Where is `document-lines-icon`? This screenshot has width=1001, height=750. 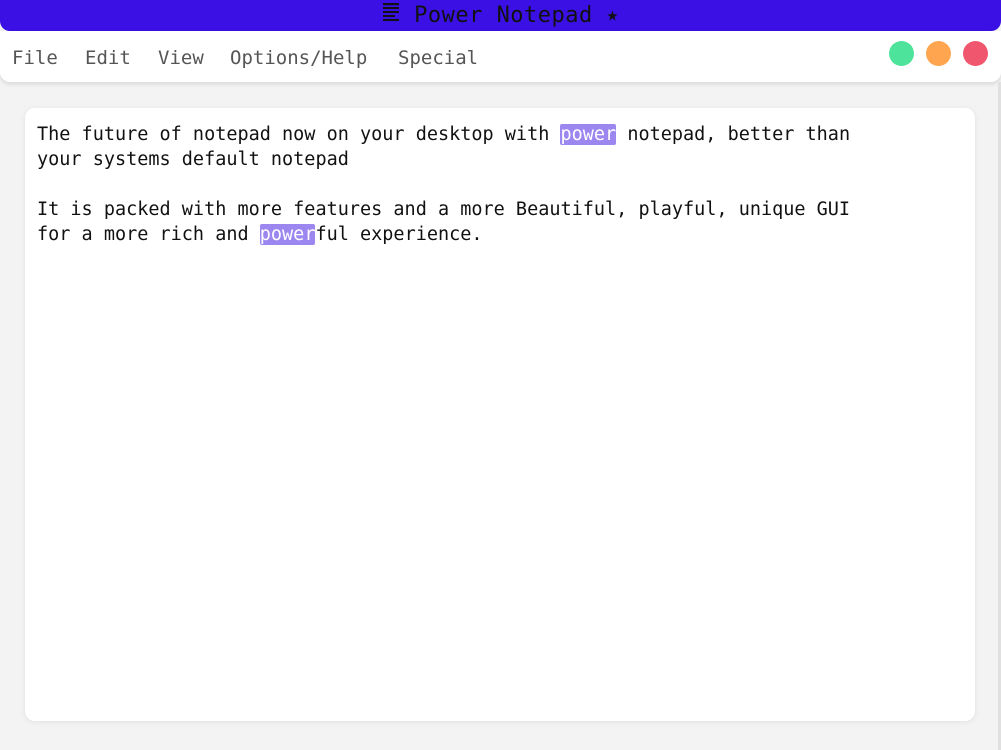
document-lines-icon is located at coordinates (391, 13).